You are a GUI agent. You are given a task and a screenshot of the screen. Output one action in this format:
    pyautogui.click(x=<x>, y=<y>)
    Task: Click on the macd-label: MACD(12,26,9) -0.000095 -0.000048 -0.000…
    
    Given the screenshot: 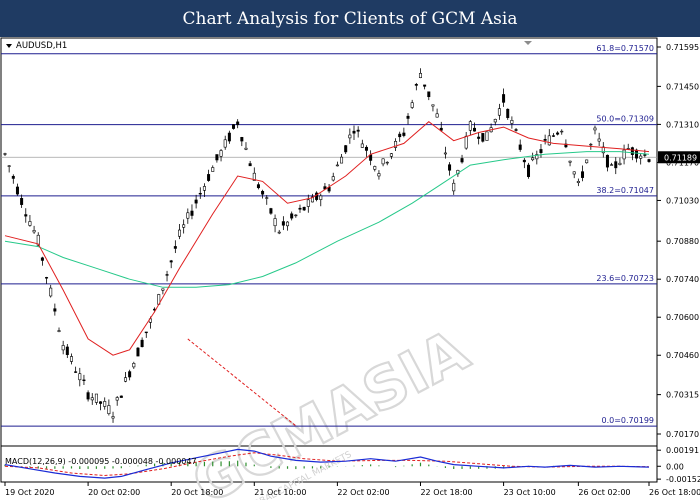 What is the action you would take?
    pyautogui.click(x=101, y=461)
    